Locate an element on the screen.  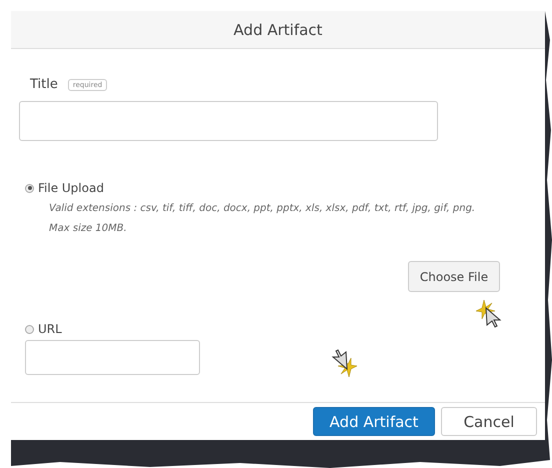
title-input-field is located at coordinates (228, 121).